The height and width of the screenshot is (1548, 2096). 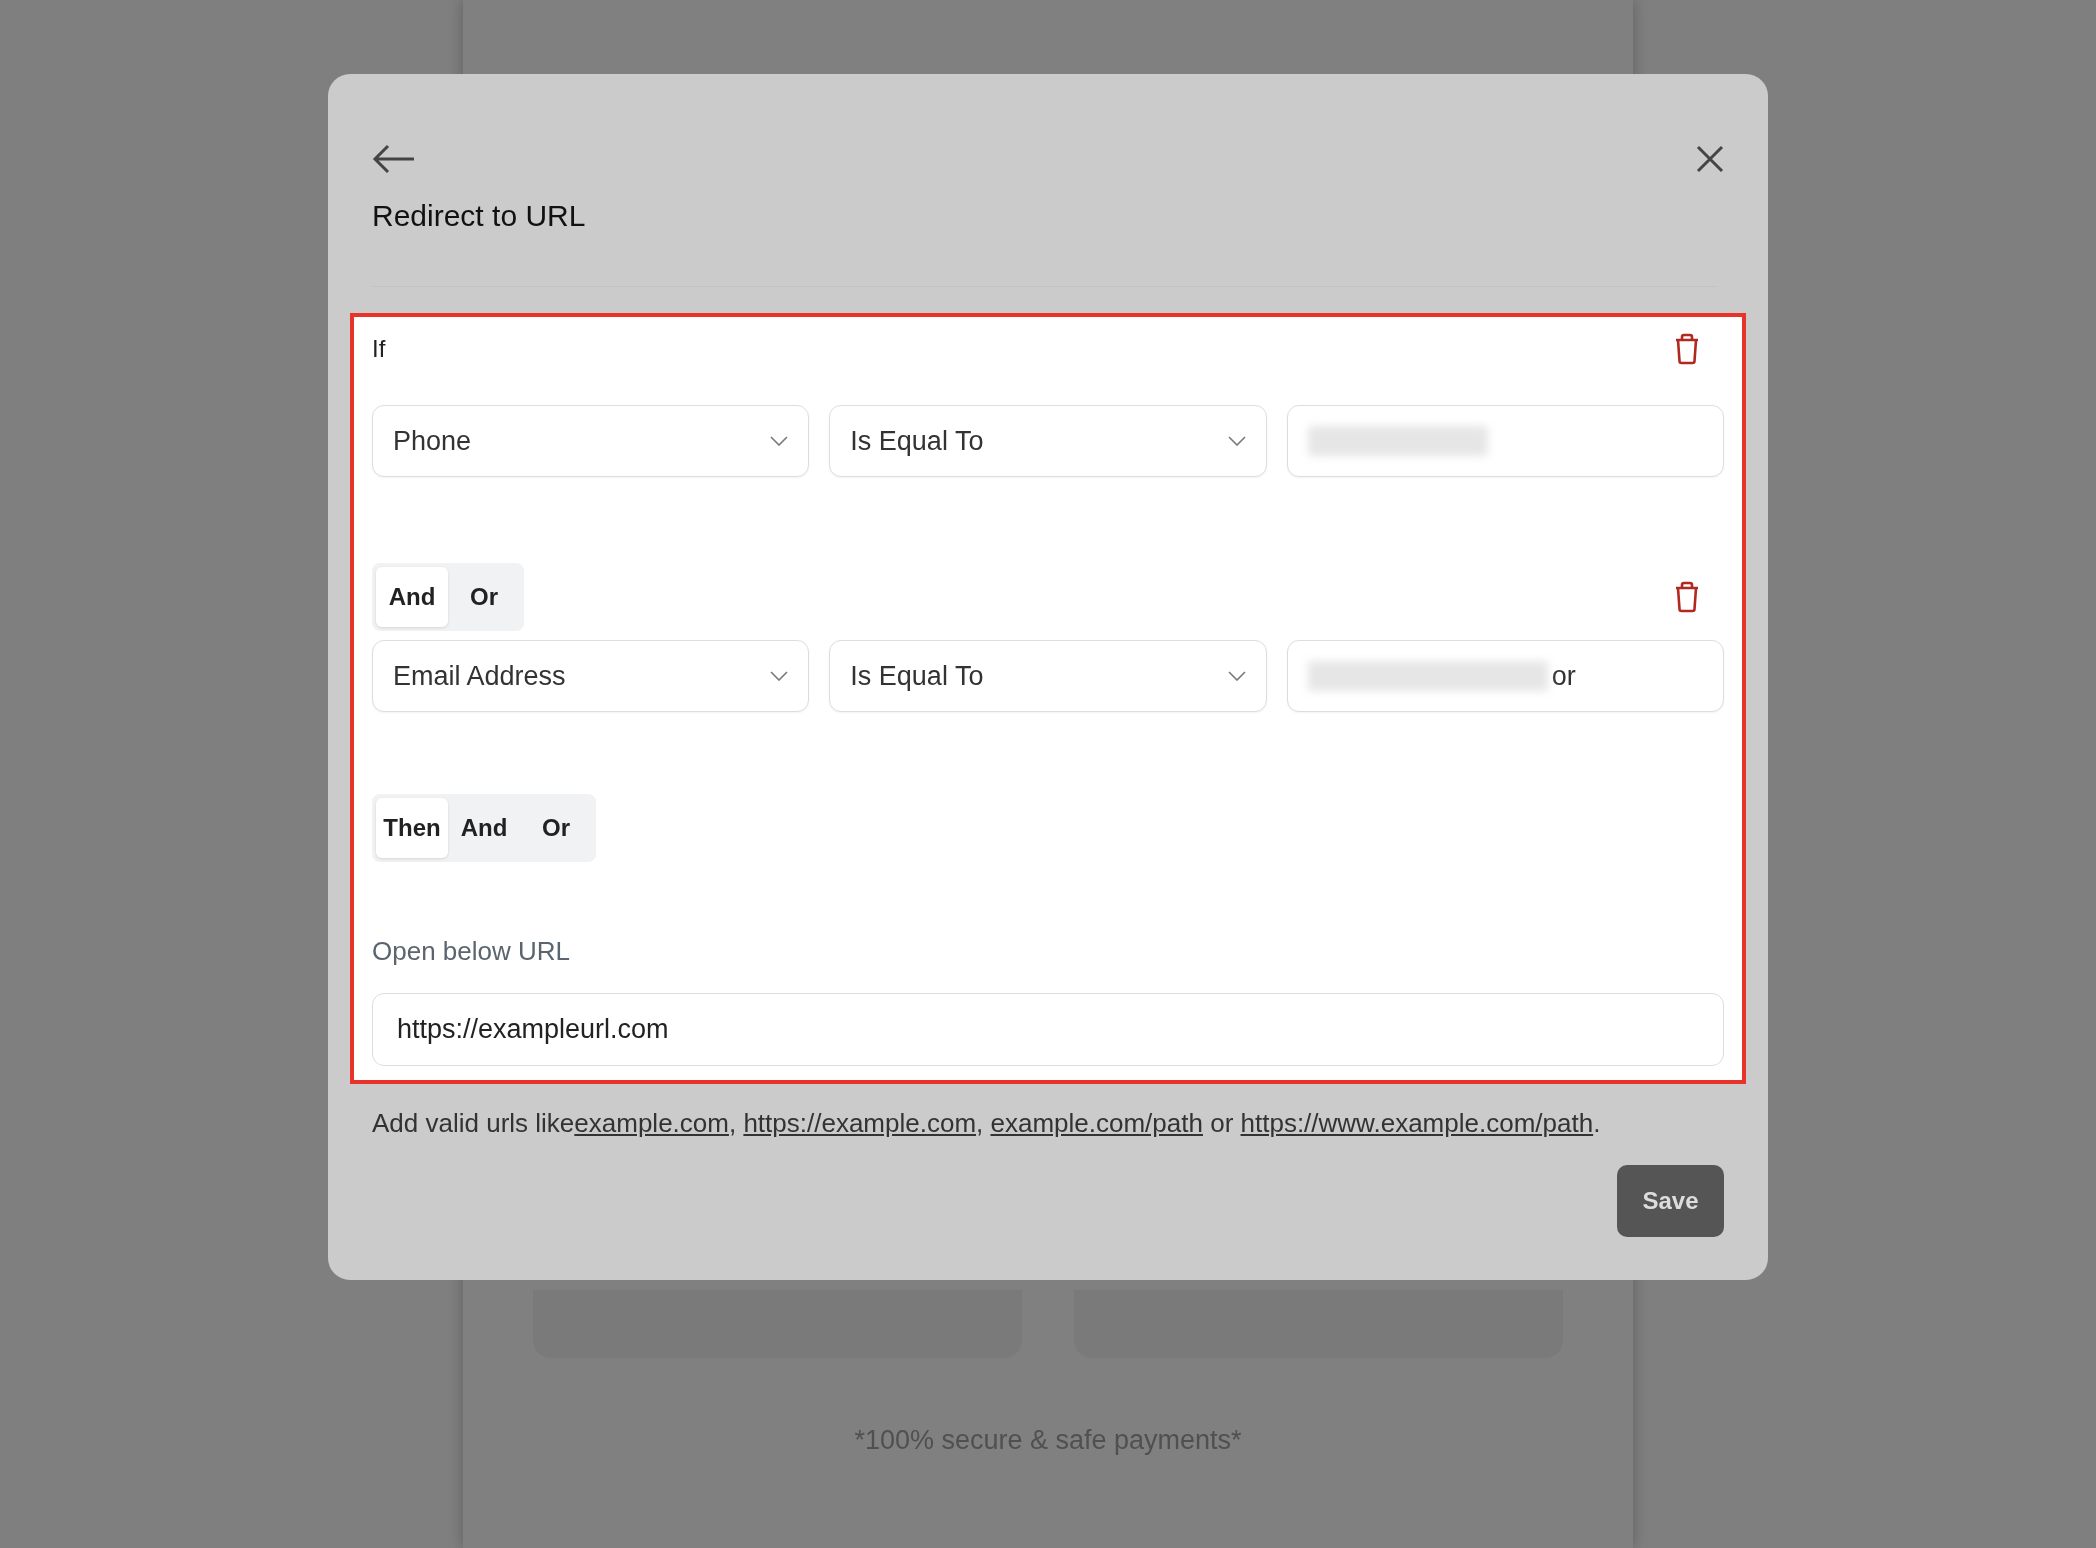 What do you see at coordinates (379, 349) in the screenshot?
I see `if-label: If` at bounding box center [379, 349].